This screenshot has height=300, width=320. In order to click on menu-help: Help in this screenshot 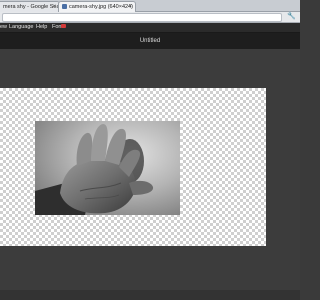, I will do `click(41, 27)`.